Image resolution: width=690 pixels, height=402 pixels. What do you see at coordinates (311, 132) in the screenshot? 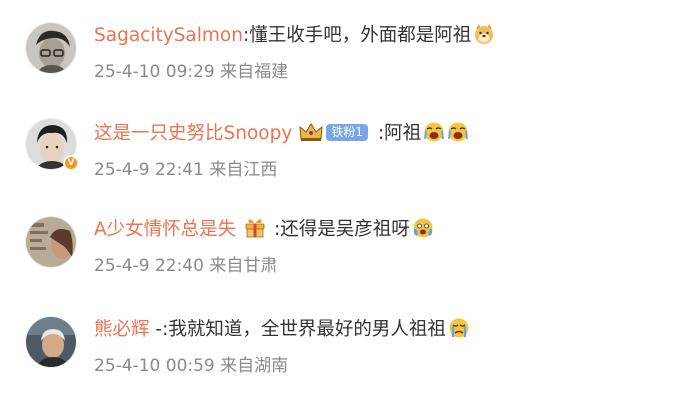
I see `crown-icon` at bounding box center [311, 132].